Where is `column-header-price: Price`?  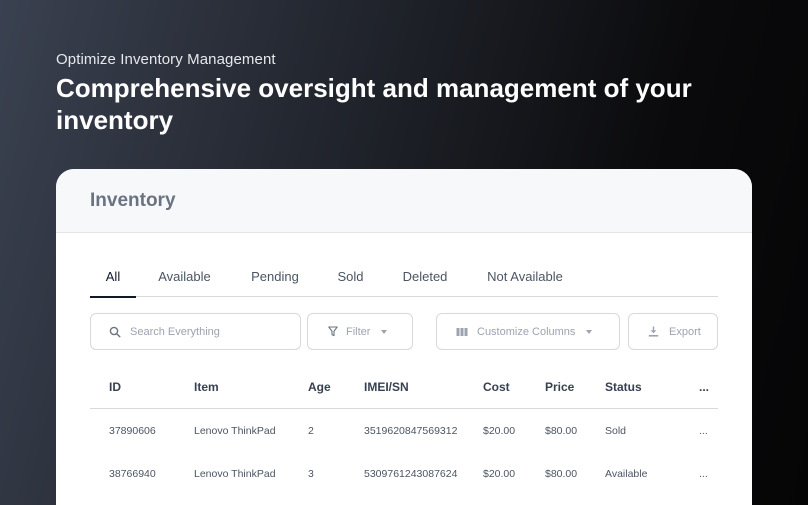 column-header-price: Price is located at coordinates (559, 387).